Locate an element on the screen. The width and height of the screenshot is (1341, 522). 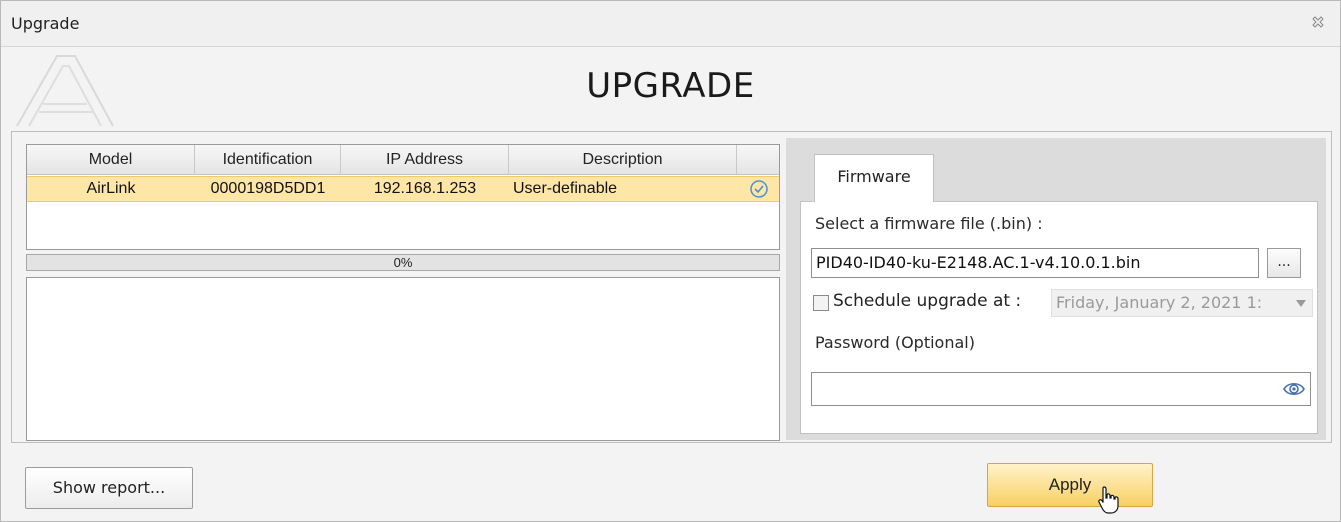
hand-cursor-icon is located at coordinates (1108, 500).